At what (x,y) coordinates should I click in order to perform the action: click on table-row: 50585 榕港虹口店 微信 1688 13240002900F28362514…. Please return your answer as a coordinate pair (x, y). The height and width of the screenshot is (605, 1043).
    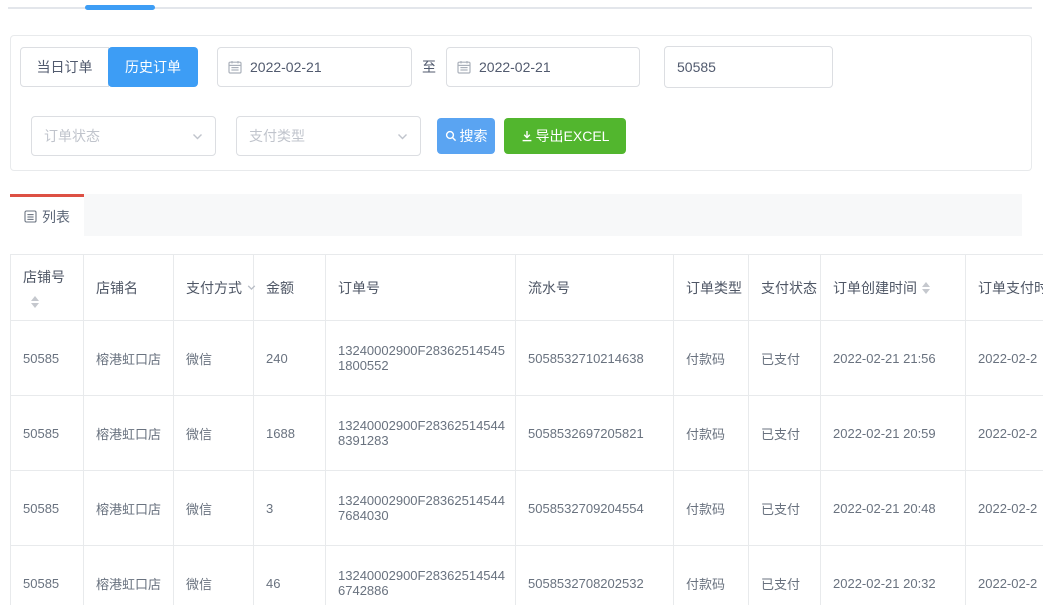
    Looking at the image, I should click on (526, 433).